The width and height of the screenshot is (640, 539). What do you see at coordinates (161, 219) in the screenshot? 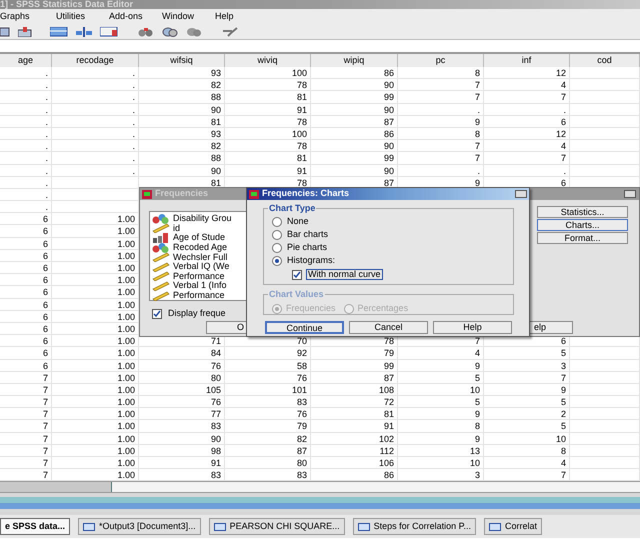
I see `nominal-variable-icon` at bounding box center [161, 219].